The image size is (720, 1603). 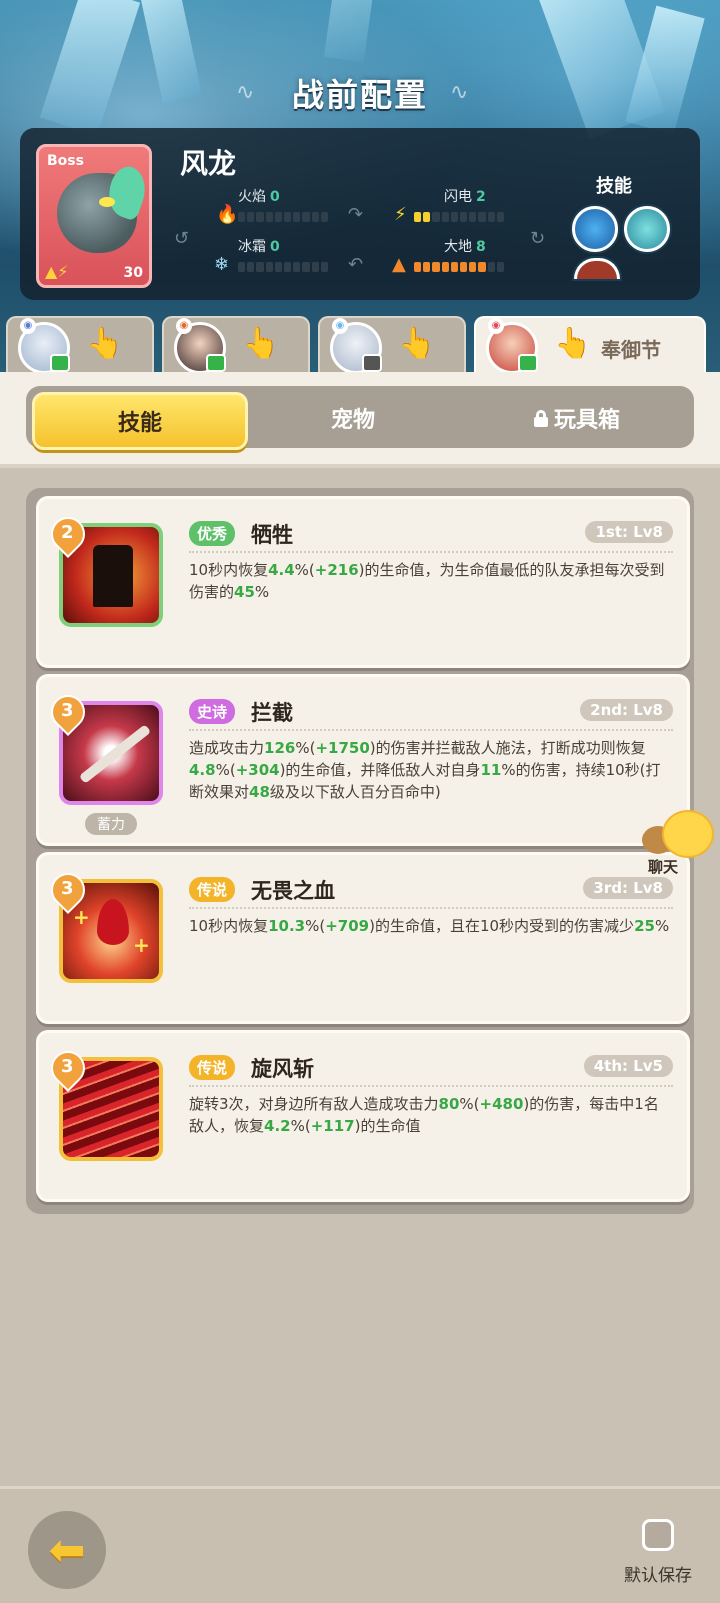 What do you see at coordinates (67, 532) in the screenshot?
I see `skill-level: 2` at bounding box center [67, 532].